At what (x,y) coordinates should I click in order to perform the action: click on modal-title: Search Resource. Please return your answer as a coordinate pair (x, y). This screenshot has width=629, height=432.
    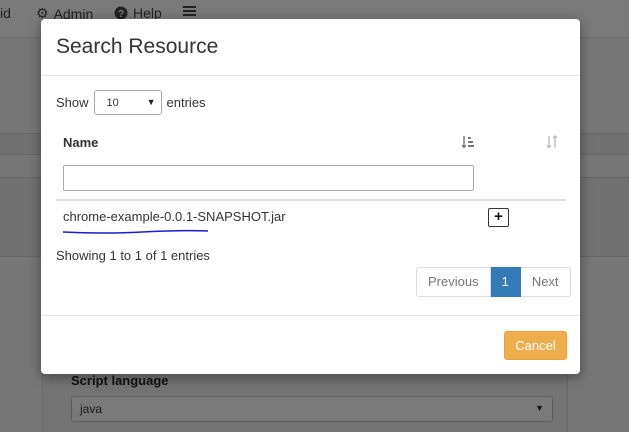
    Looking at the image, I should click on (137, 46).